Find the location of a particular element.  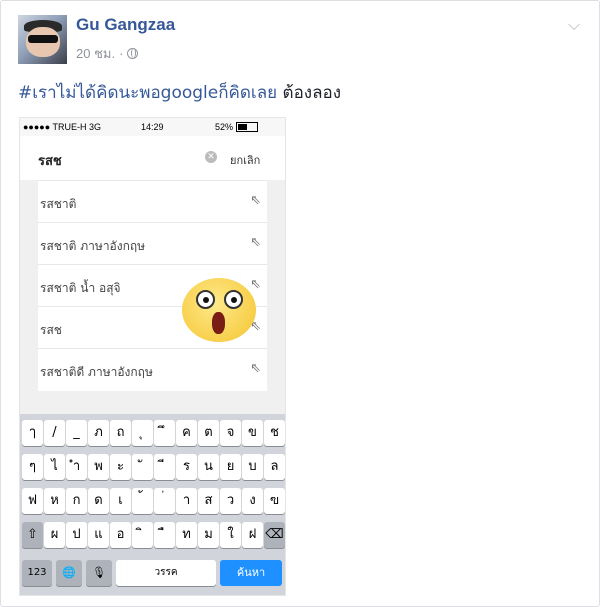

key: ุ is located at coordinates (142, 433).